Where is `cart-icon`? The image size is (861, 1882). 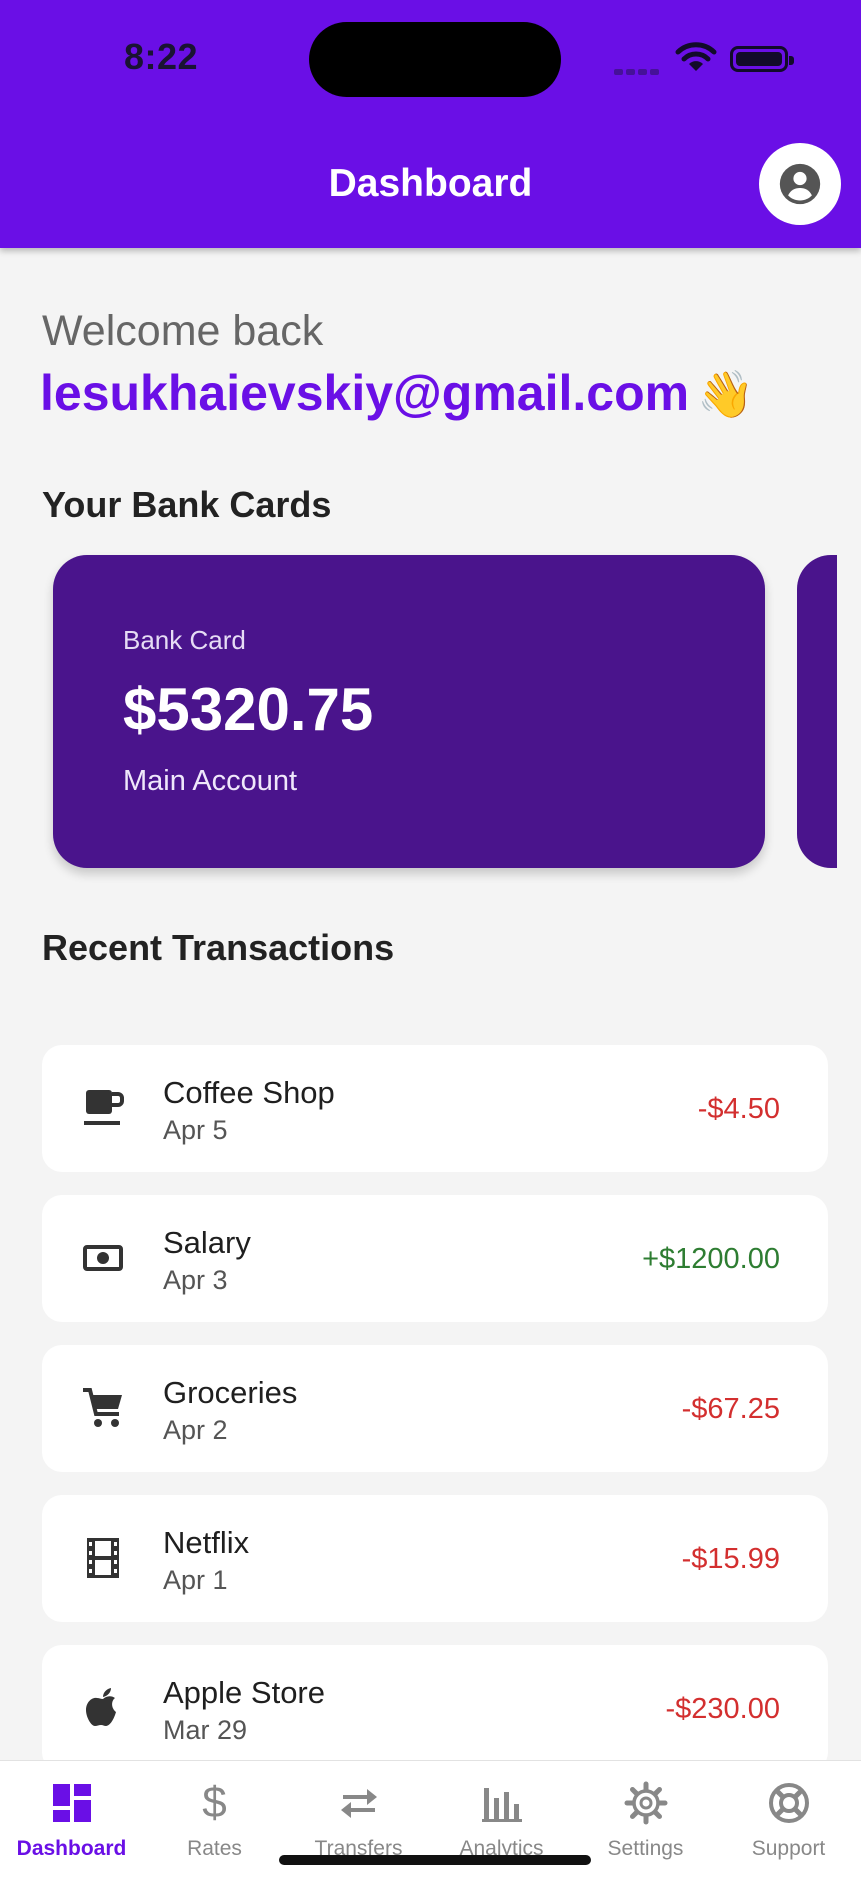 cart-icon is located at coordinates (103, 1408).